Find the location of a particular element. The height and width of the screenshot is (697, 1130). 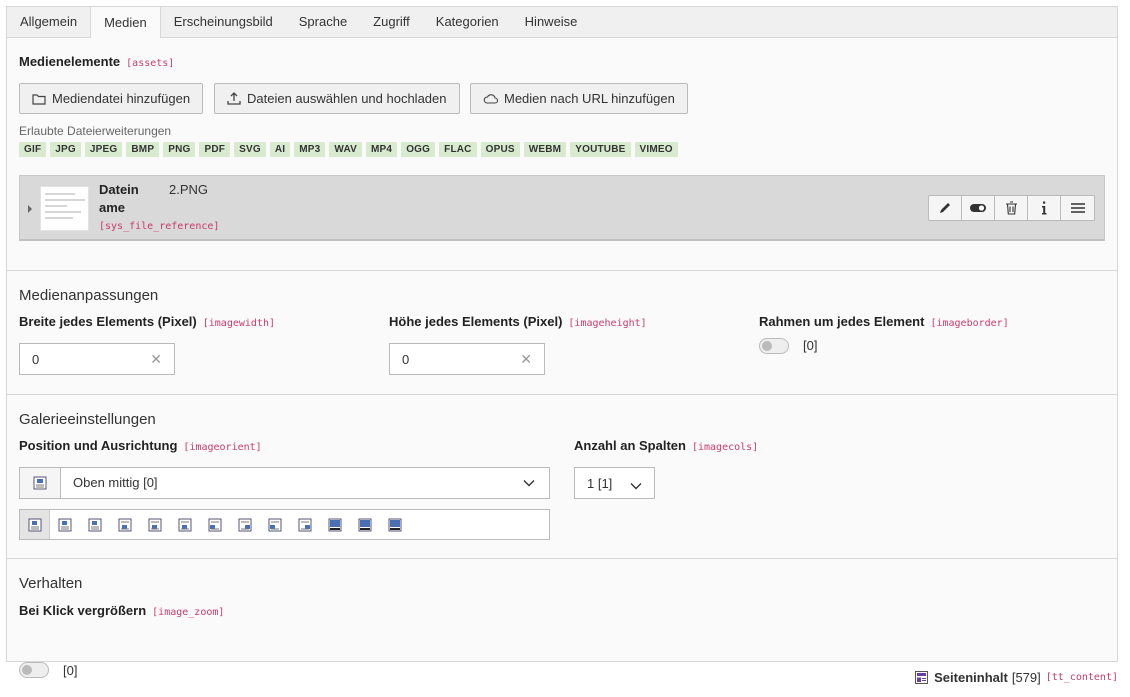

clear-width-icon: ✕ is located at coordinates (156, 359).